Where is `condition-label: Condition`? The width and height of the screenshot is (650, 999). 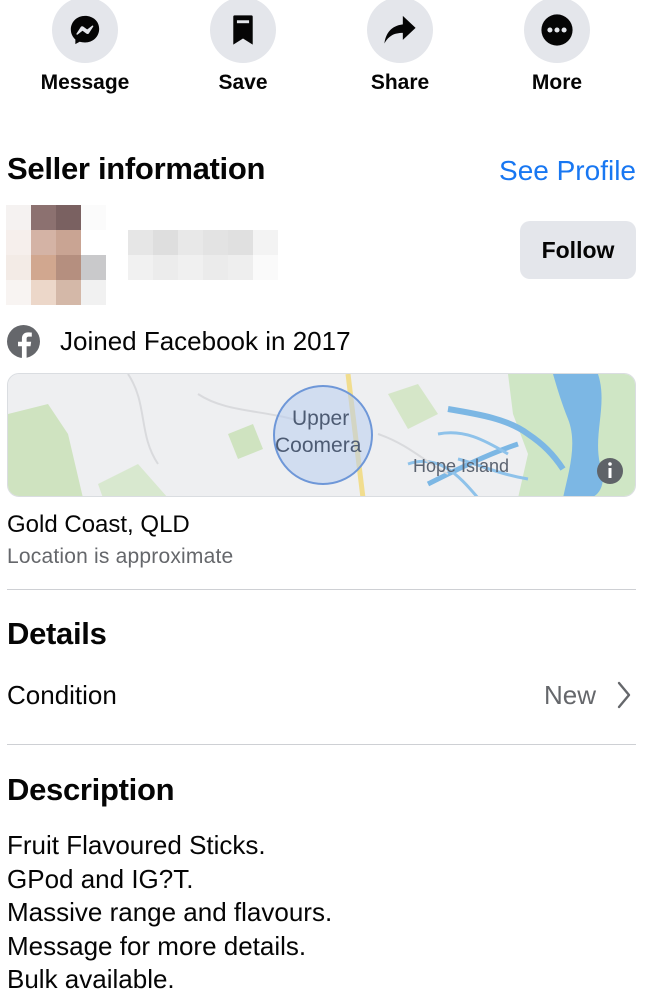 condition-label: Condition is located at coordinates (62, 695).